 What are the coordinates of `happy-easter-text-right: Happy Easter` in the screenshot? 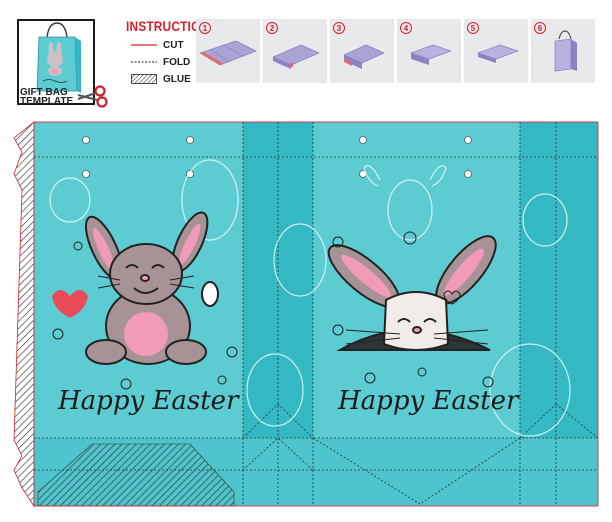 It's located at (428, 401).